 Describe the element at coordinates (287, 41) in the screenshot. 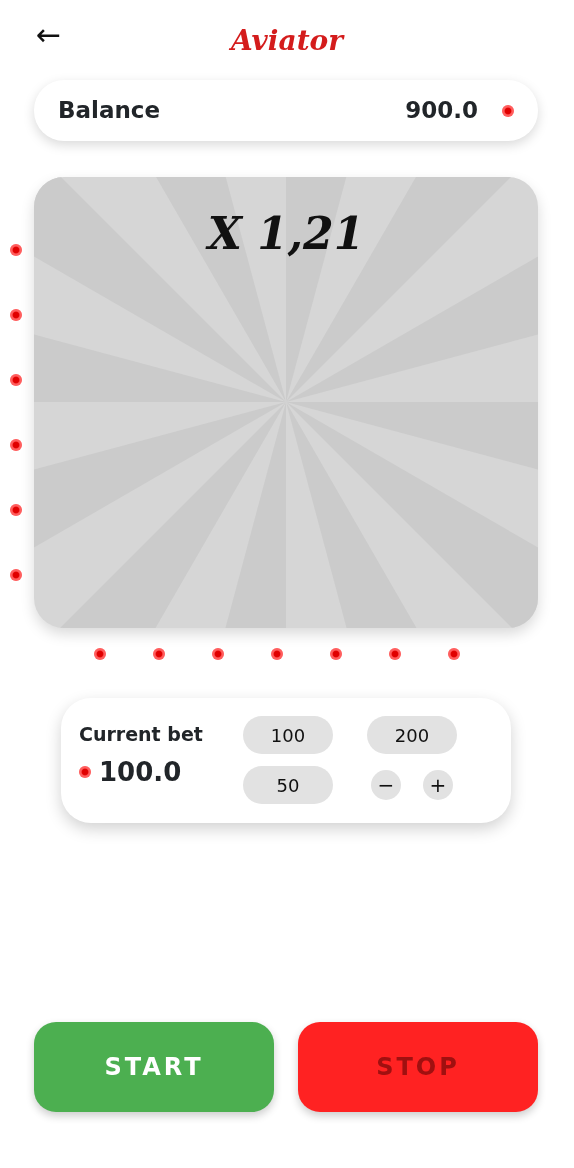

I see `app-title: Aviator` at that location.